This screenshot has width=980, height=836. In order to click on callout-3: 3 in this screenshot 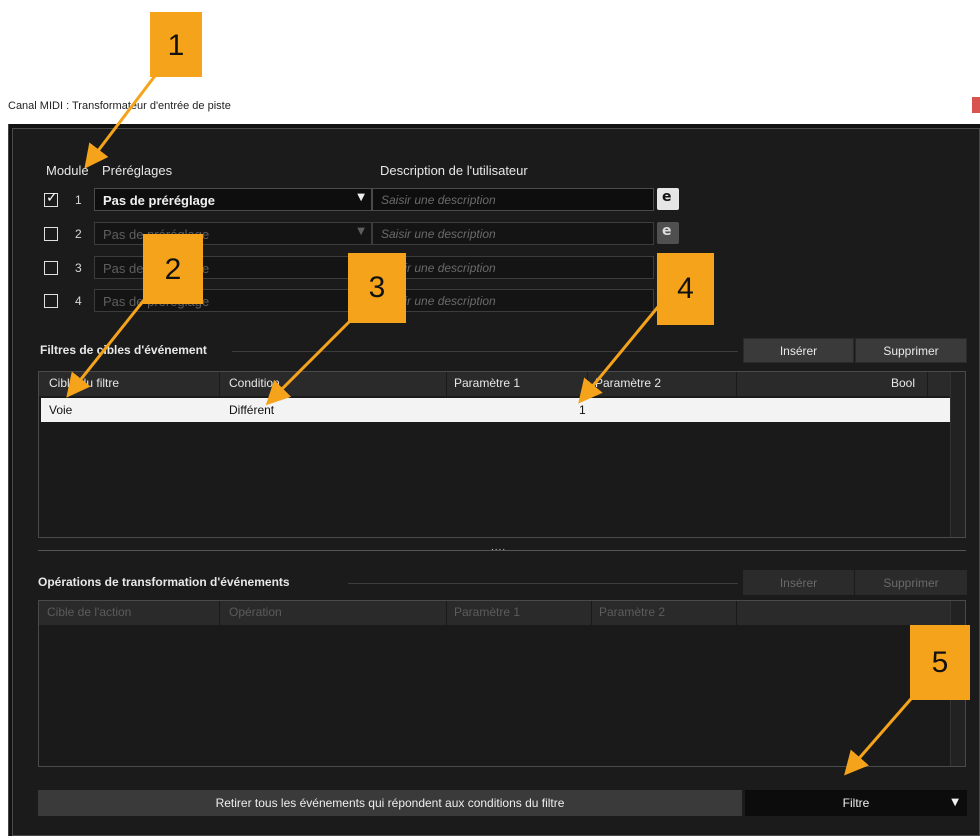, I will do `click(377, 288)`.